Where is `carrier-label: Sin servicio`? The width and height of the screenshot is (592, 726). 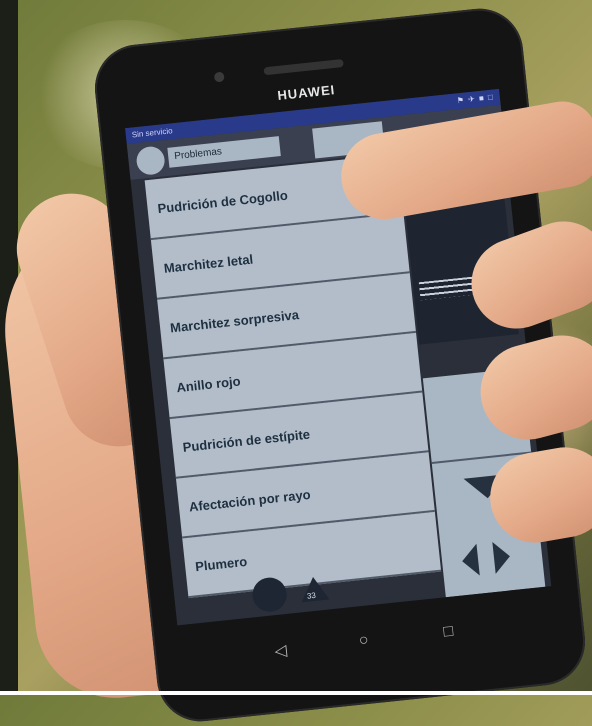
carrier-label: Sin servicio is located at coordinates (152, 133).